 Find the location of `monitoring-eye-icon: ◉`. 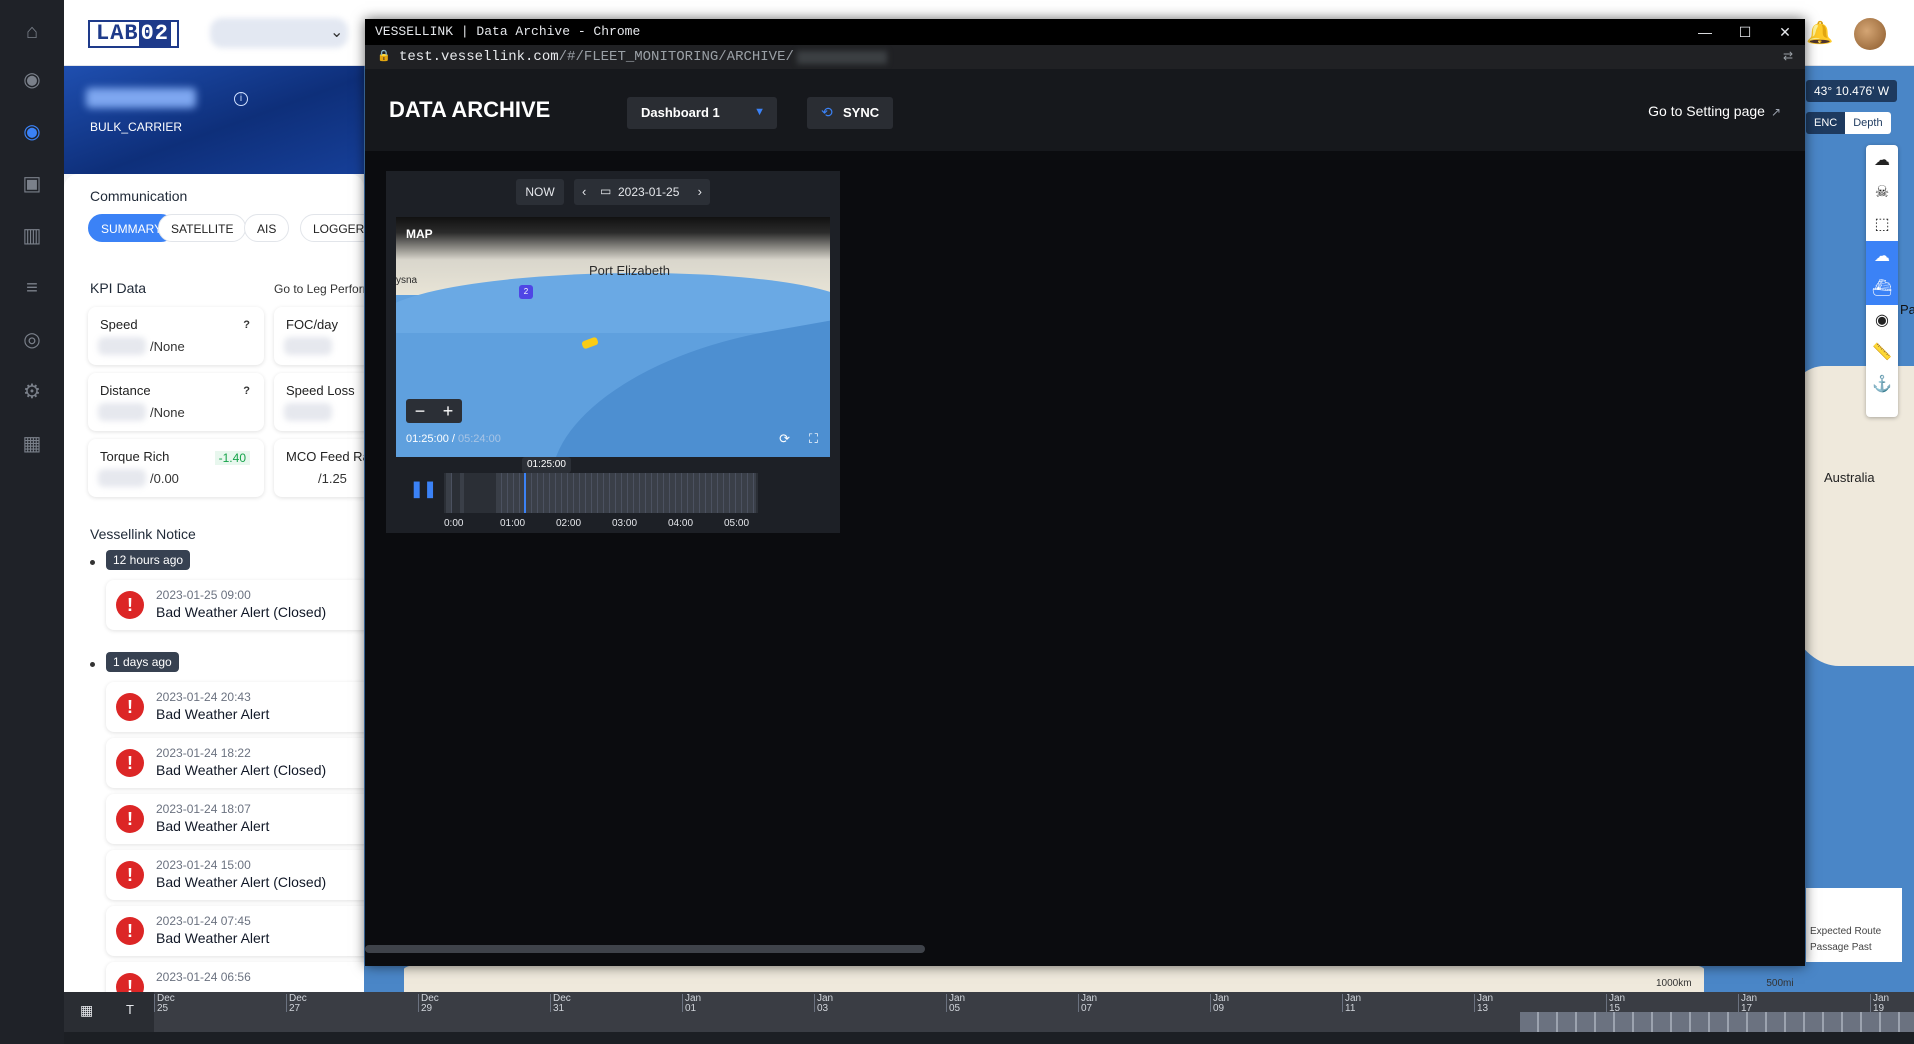

monitoring-eye-icon: ◉ is located at coordinates (32, 132).